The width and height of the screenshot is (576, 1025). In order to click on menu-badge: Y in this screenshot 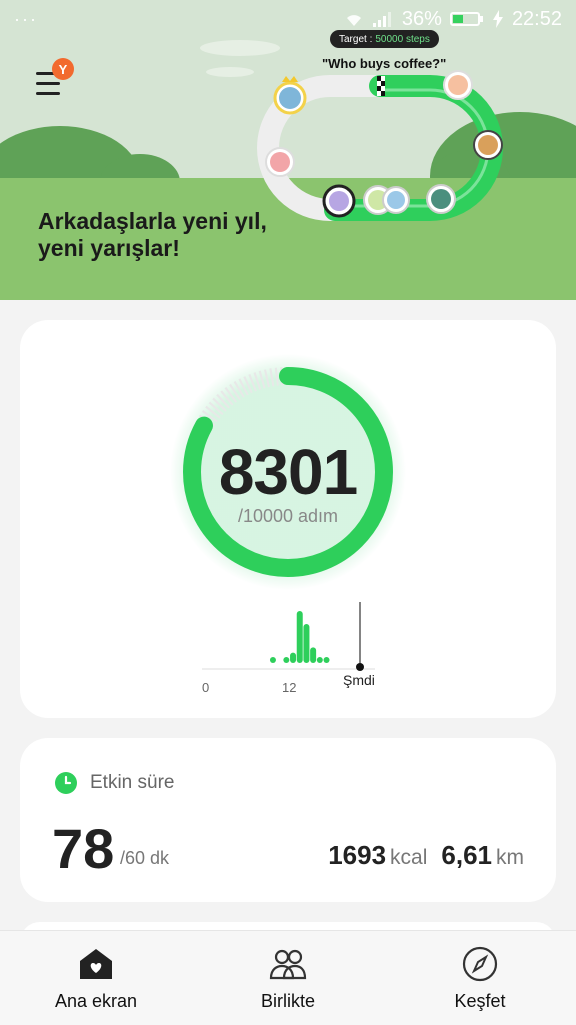, I will do `click(63, 69)`.